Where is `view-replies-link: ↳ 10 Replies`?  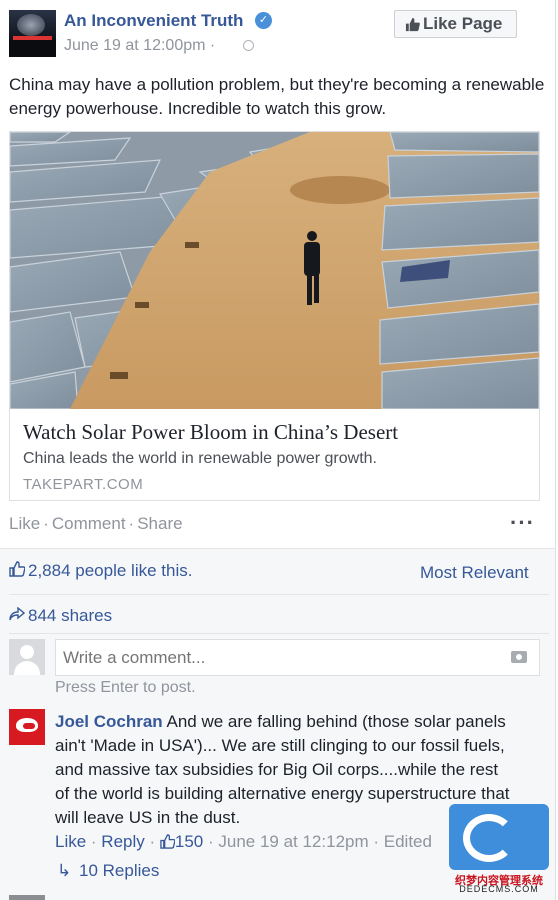 view-replies-link: ↳ 10 Replies is located at coordinates (108, 871).